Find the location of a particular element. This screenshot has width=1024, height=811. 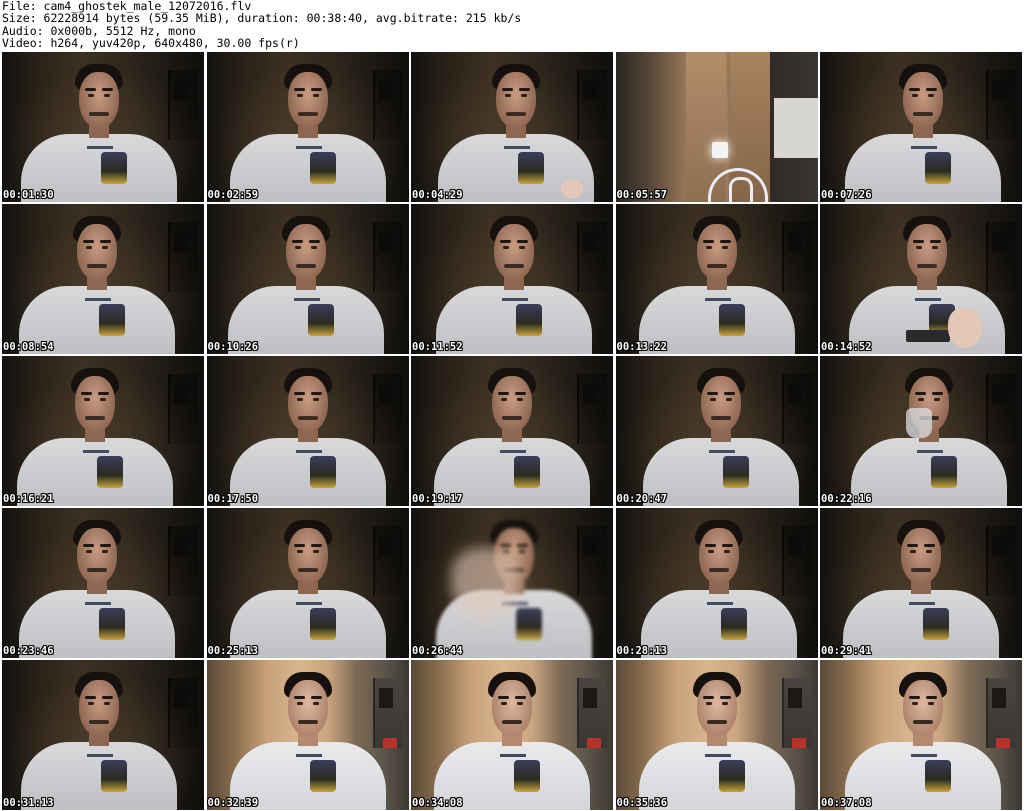

video-thumbnail: 00:16:21 is located at coordinates (103, 431).